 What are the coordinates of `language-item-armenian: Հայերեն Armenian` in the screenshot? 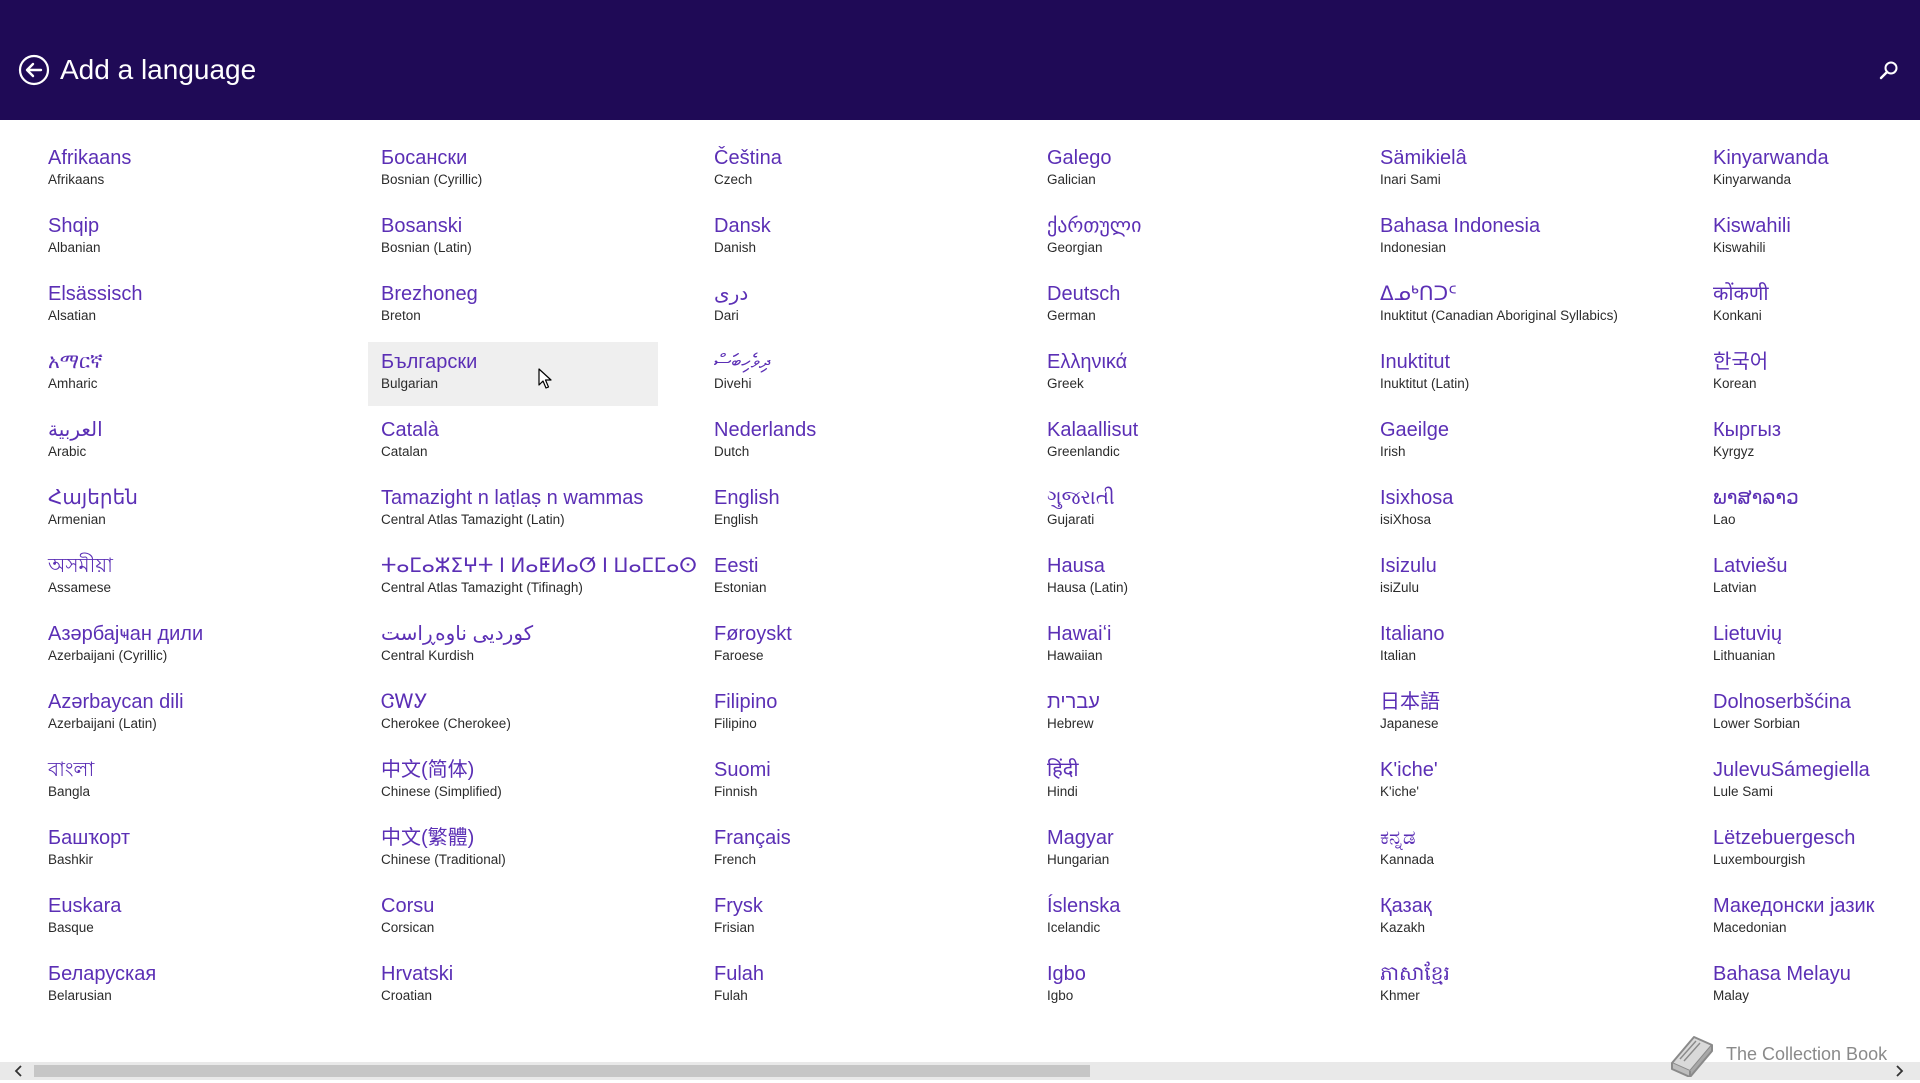 It's located at (180, 510).